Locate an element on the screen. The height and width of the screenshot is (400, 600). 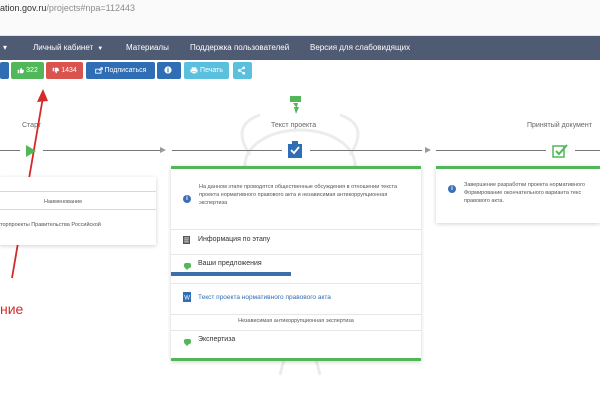
info-icon is located at coordinates (168, 70).